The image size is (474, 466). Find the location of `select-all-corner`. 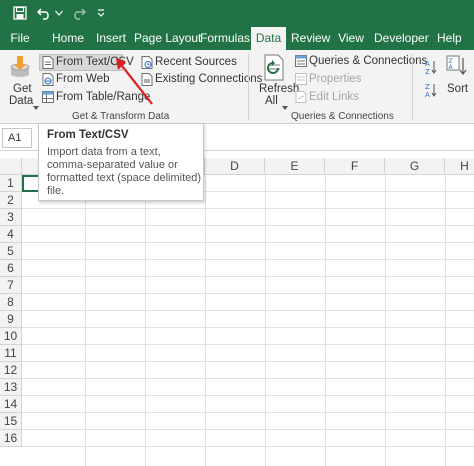

select-all-corner is located at coordinates (11, 166).